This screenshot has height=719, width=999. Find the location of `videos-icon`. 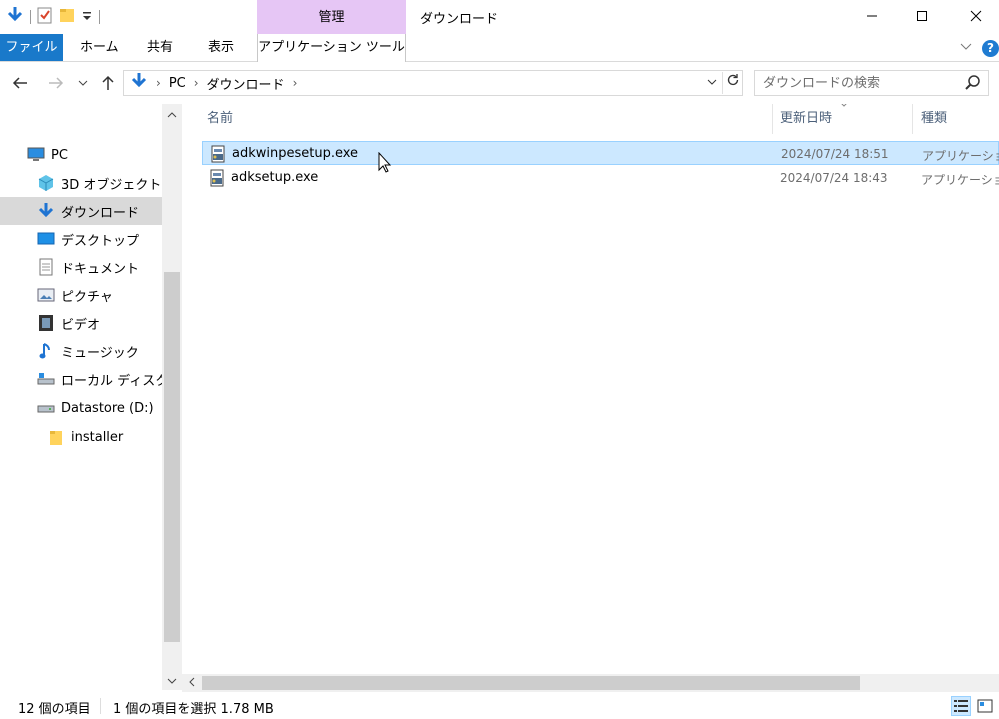

videos-icon is located at coordinates (46, 323).